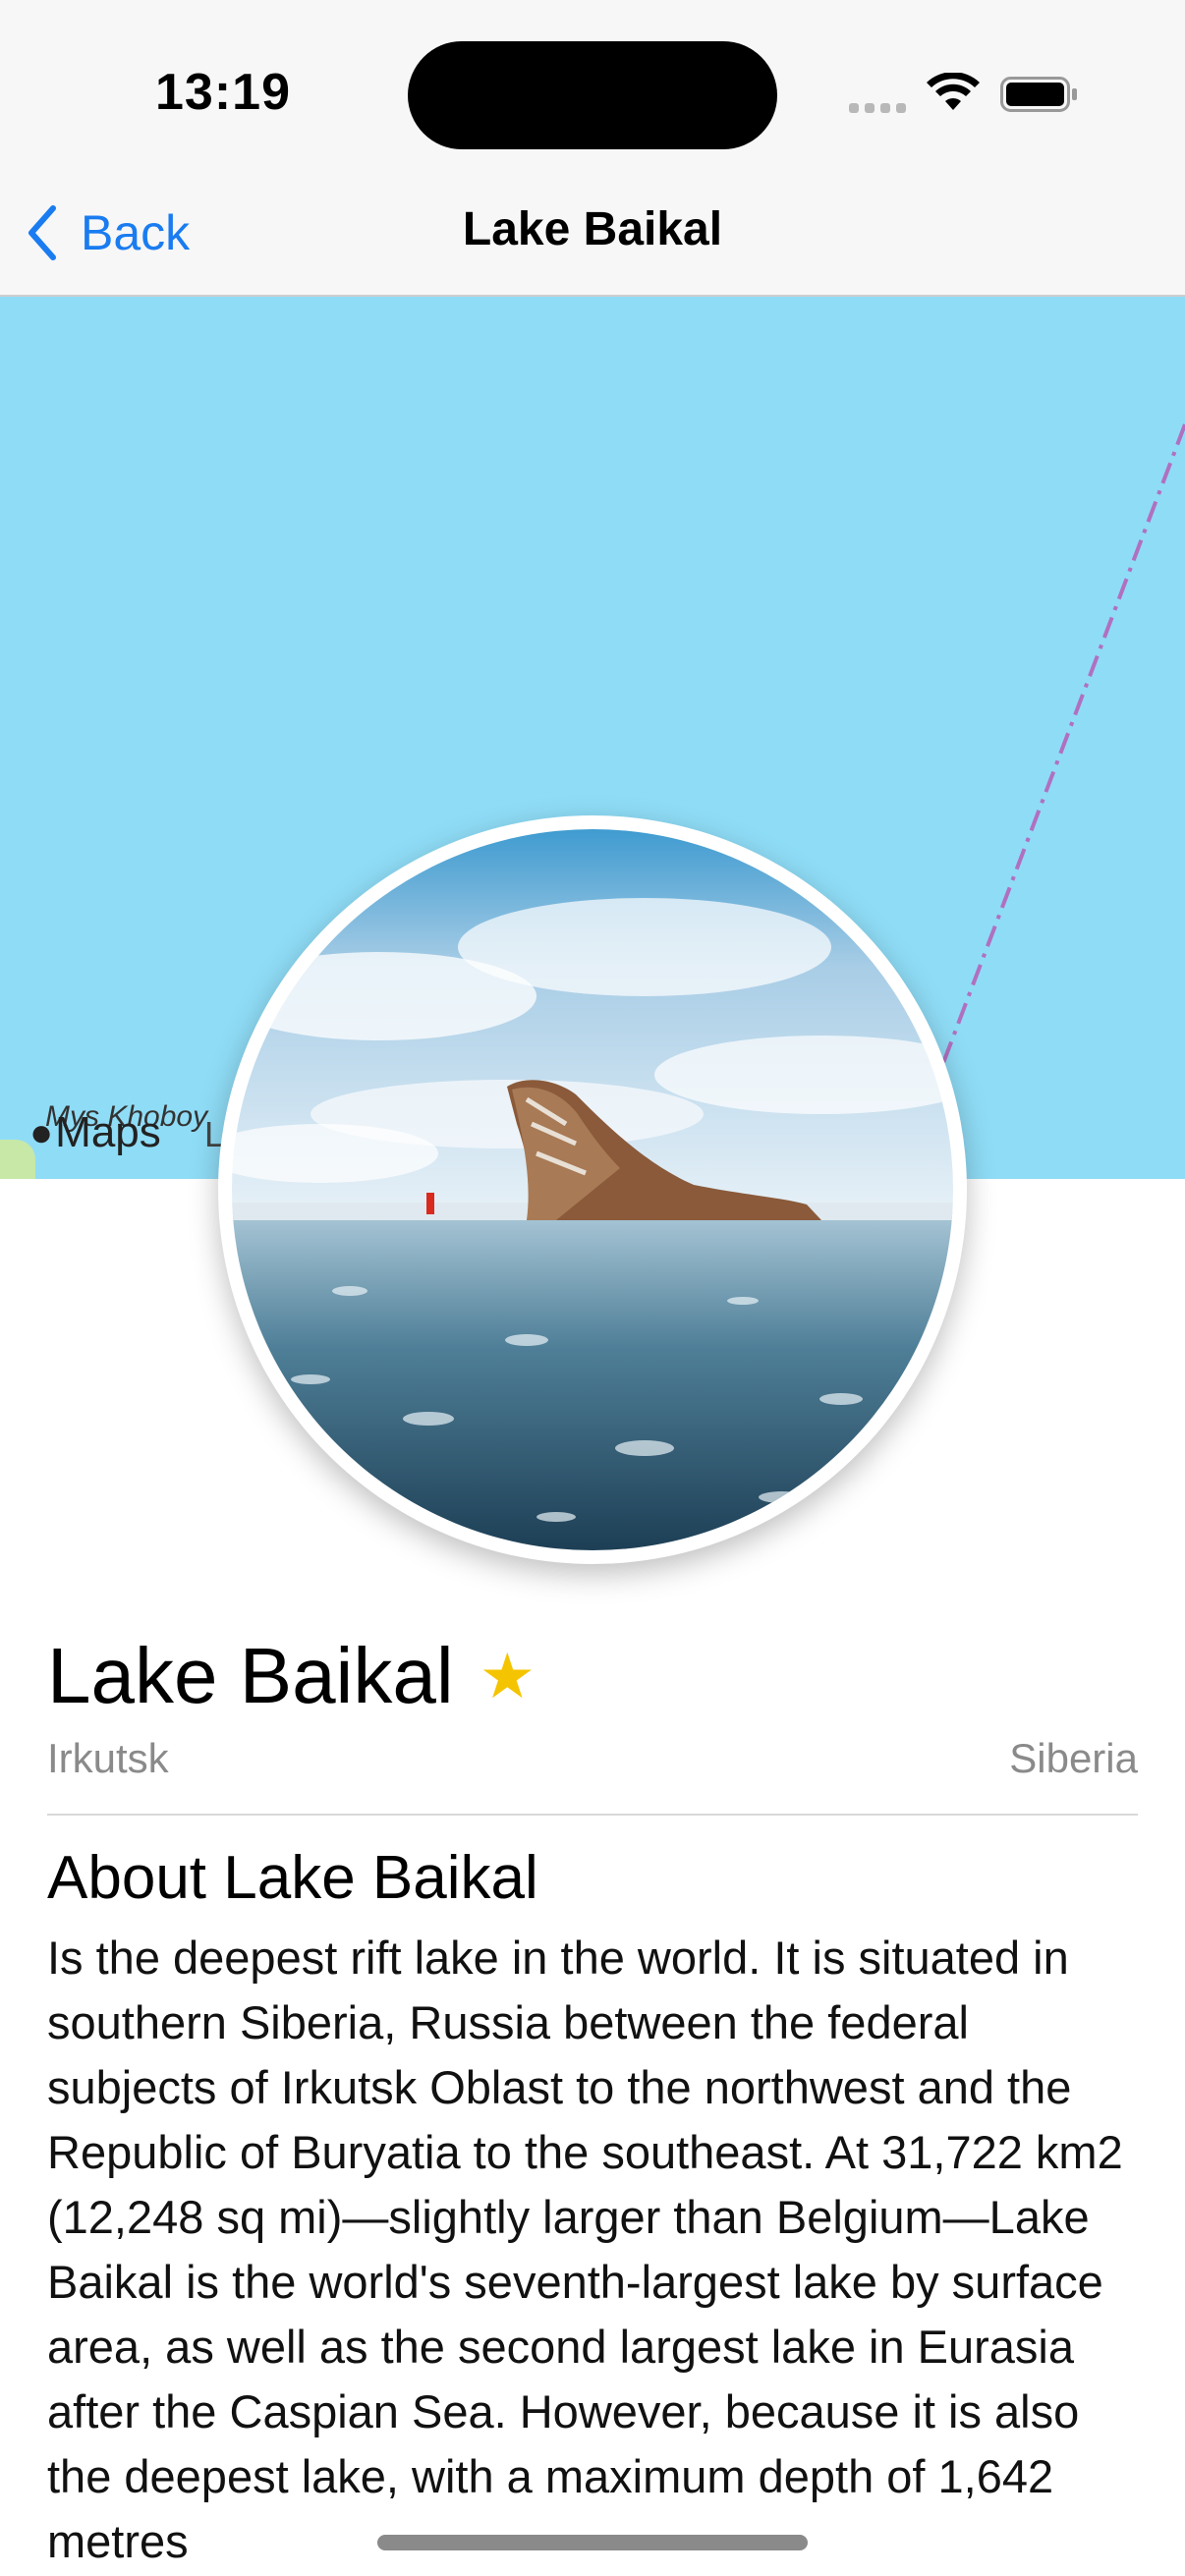 Image resolution: width=1185 pixels, height=2576 pixels. I want to click on landmark-title-row: Lake Baikal ★, so click(291, 1676).